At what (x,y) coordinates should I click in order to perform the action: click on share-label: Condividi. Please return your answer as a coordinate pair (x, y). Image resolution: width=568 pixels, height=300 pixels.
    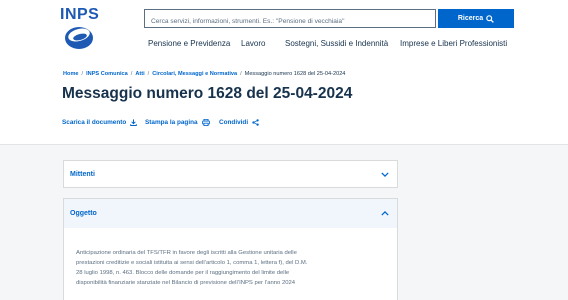
    Looking at the image, I should click on (234, 122).